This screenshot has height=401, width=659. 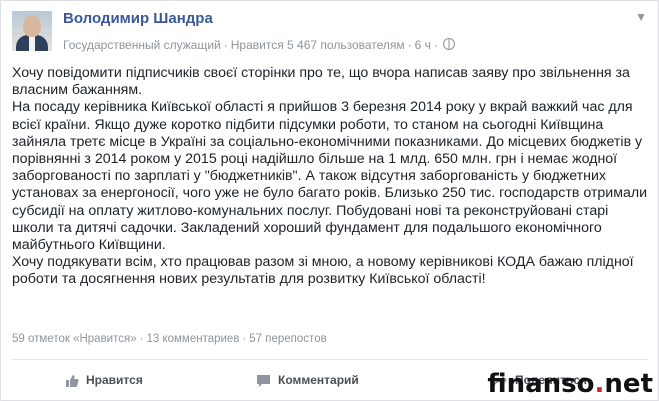 What do you see at coordinates (192, 339) in the screenshot?
I see `comments-count: 13 комментариев` at bounding box center [192, 339].